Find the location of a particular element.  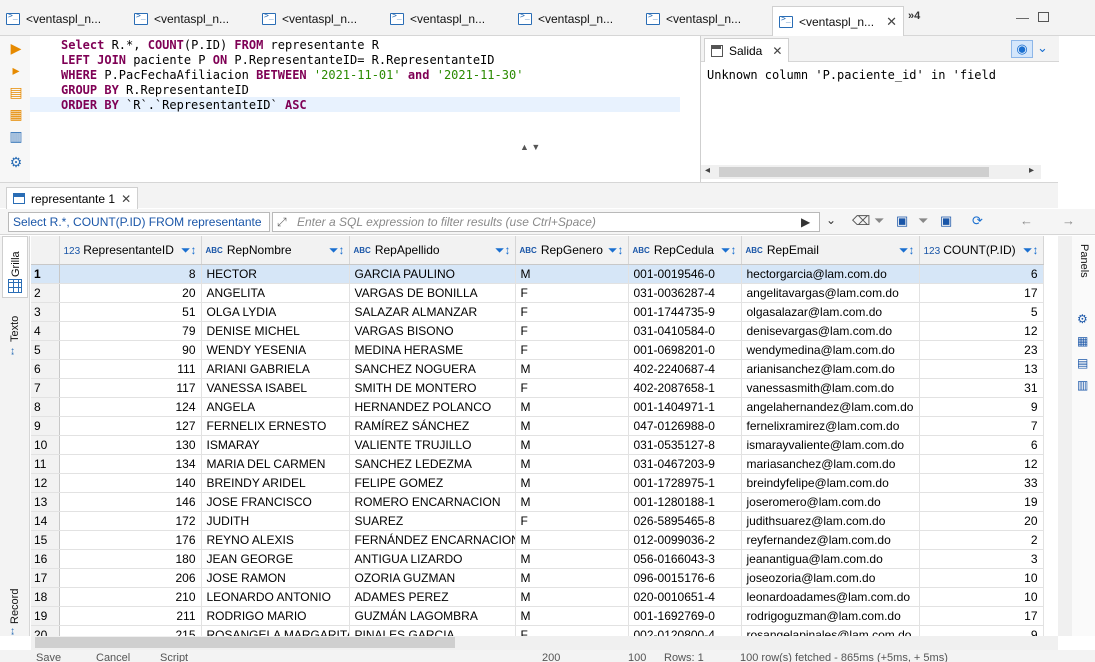

panels-tab-label: Panels is located at coordinates (1084, 261).